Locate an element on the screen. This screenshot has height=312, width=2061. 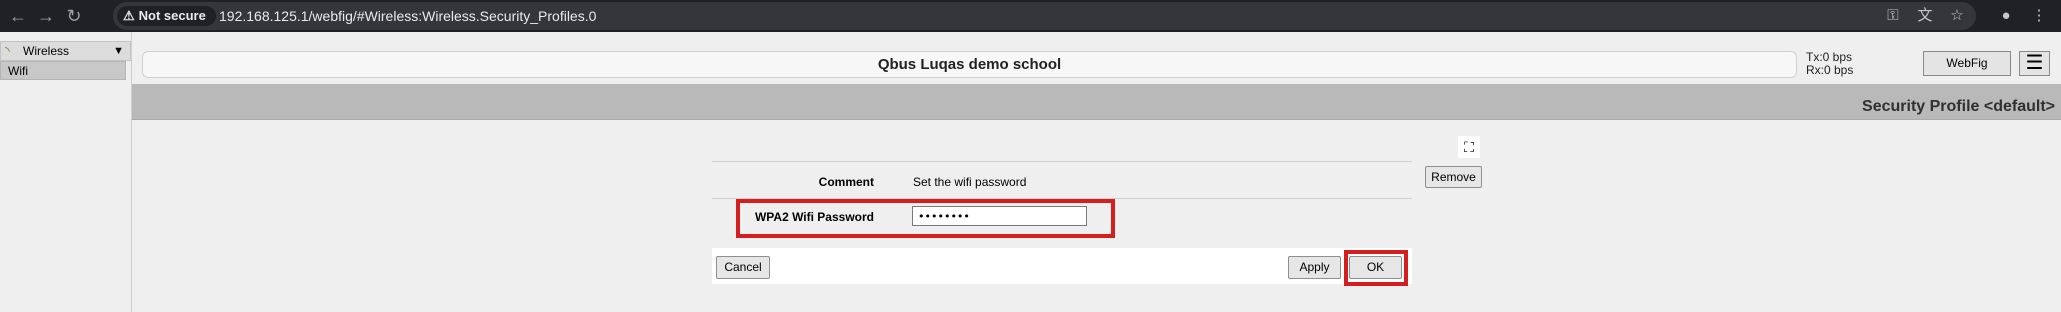
security-chip: ⚠ Not secure is located at coordinates (166, 16).